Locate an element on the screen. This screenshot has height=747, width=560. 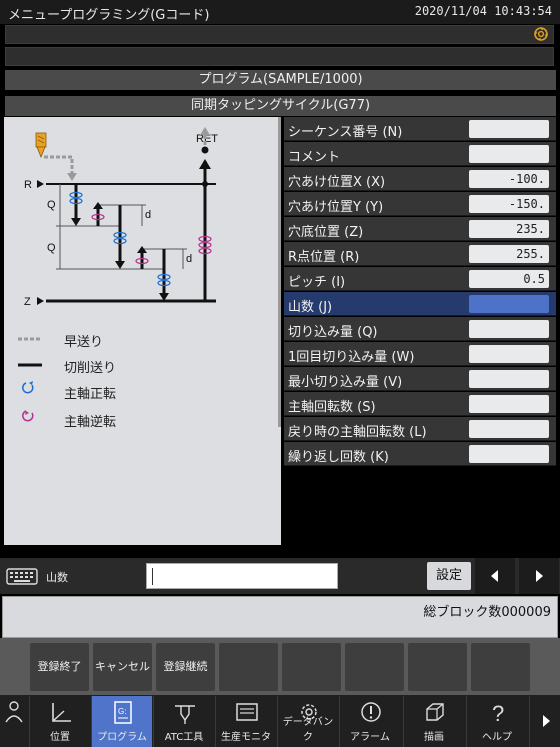
nav-more-button is located at coordinates (544, 721).